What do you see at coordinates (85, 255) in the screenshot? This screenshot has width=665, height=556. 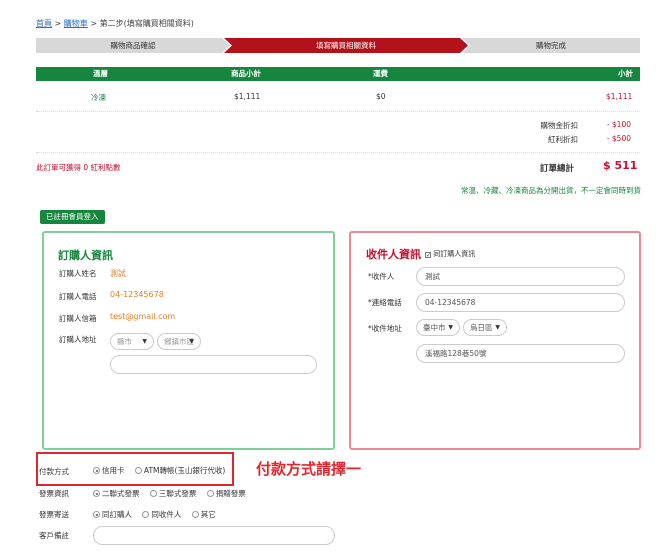 I see `buyer-info-title: 訂購人資訊` at bounding box center [85, 255].